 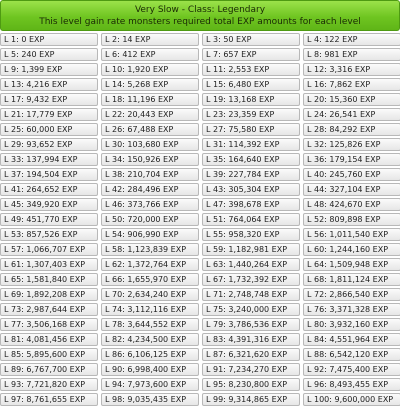 What do you see at coordinates (251, 324) in the screenshot?
I see `level-cell: L 79: 3,786,536 EXP` at bounding box center [251, 324].